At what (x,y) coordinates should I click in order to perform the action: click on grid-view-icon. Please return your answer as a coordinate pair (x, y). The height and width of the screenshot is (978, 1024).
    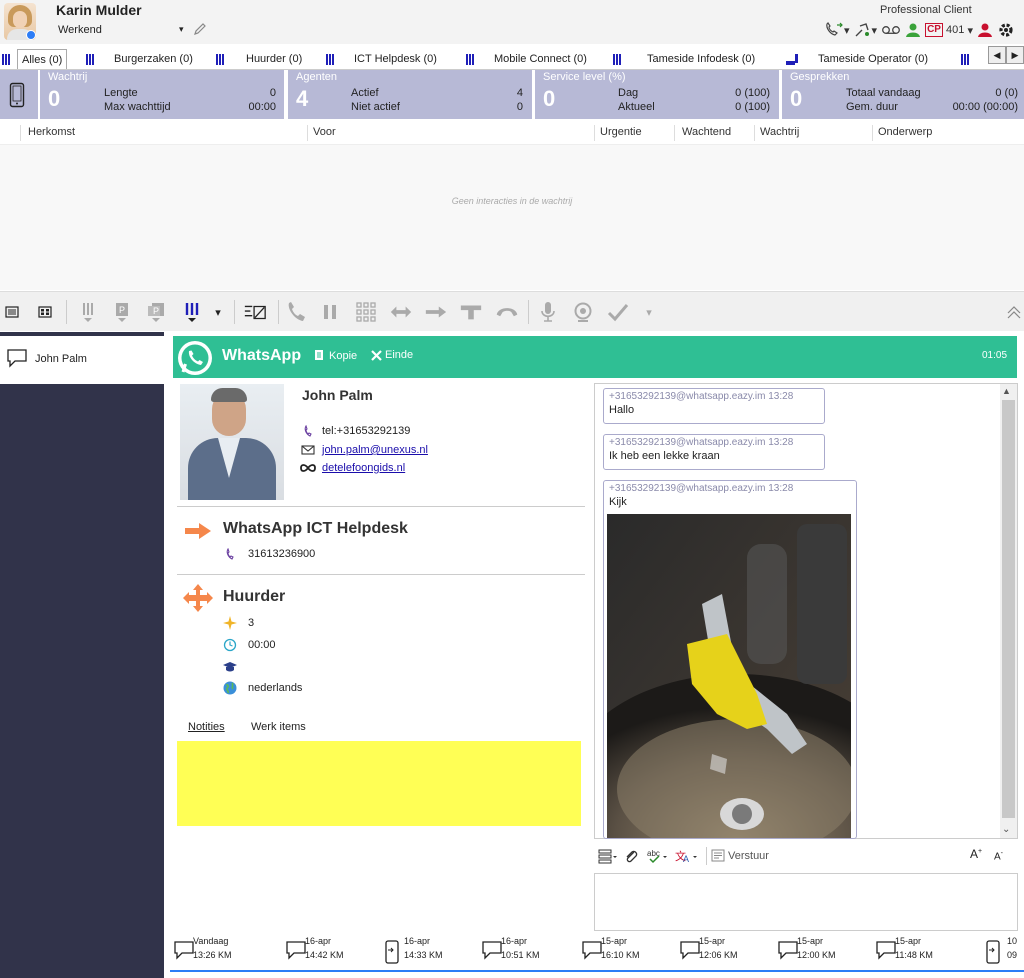
    Looking at the image, I should click on (45, 312).